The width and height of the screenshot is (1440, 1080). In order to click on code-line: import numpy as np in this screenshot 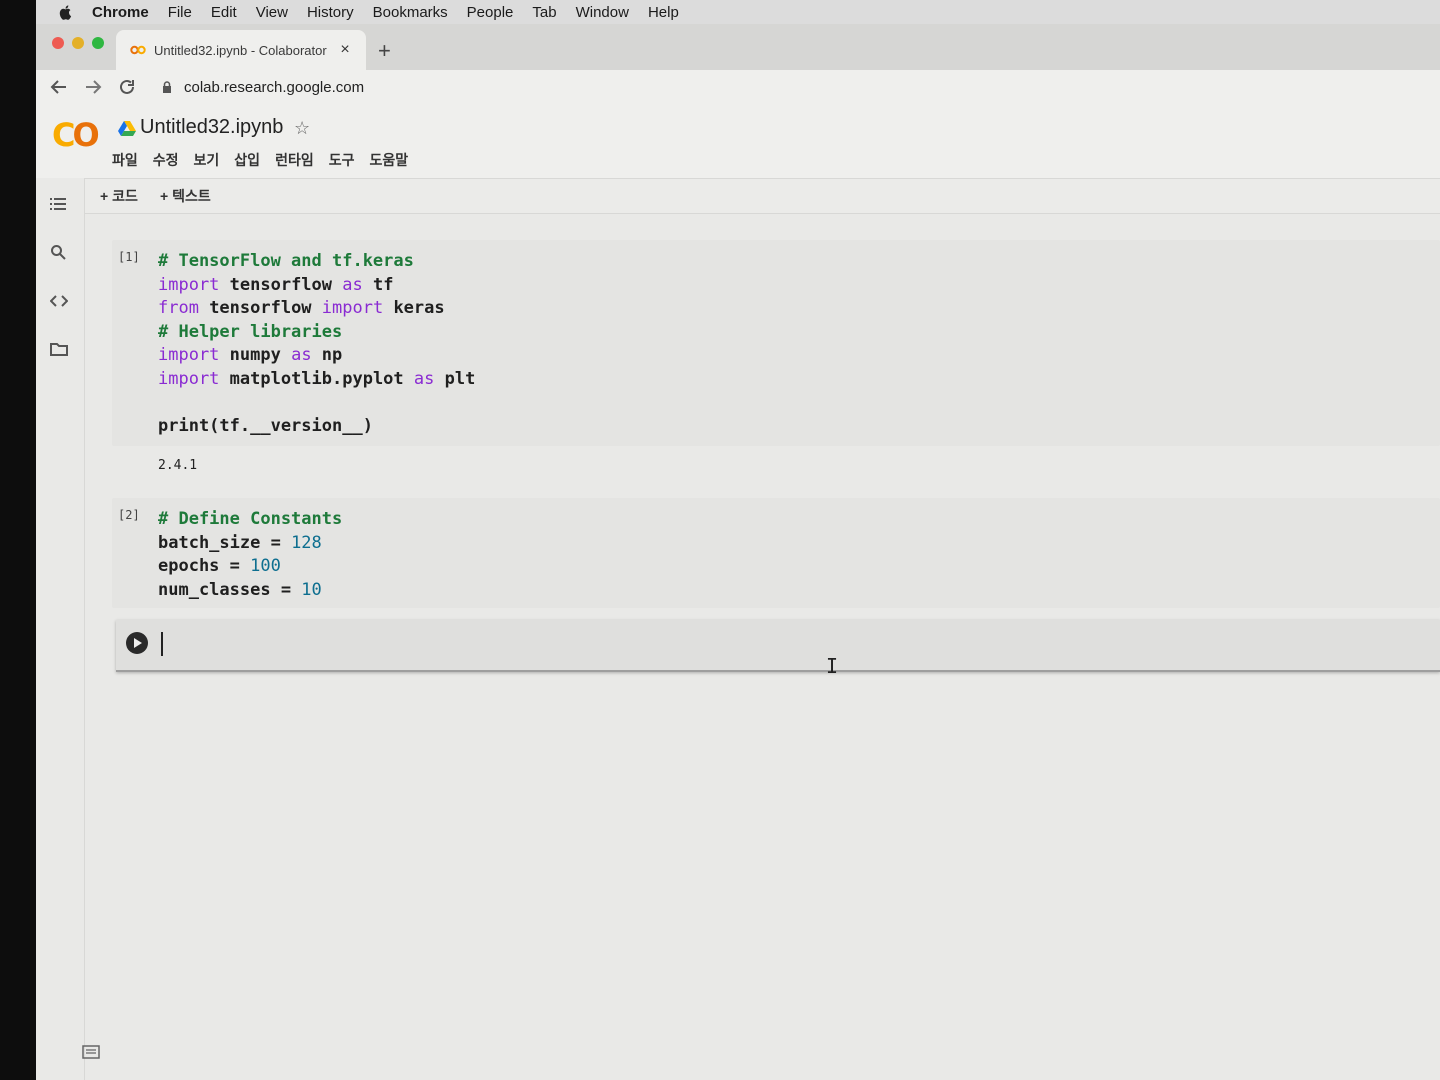, I will do `click(316, 356)`.